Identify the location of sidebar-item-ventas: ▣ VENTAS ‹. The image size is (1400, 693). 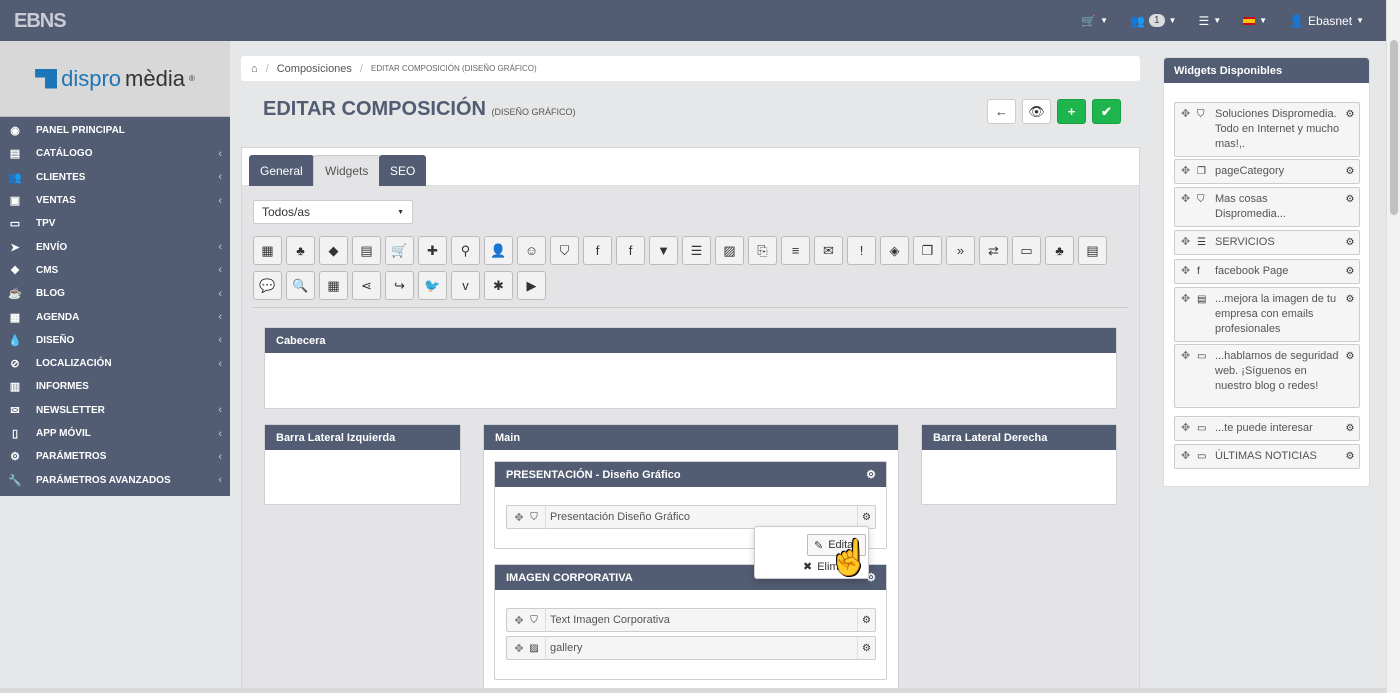
(115, 200).